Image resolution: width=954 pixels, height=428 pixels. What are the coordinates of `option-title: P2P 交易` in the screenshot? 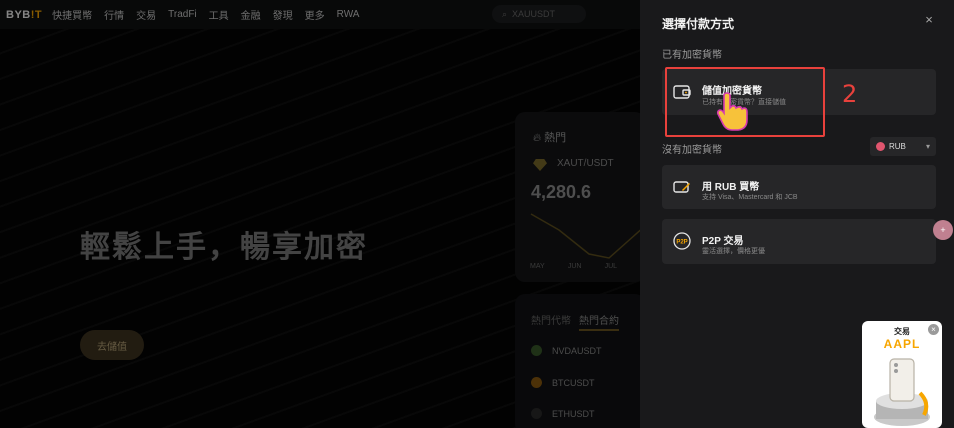 It's located at (723, 241).